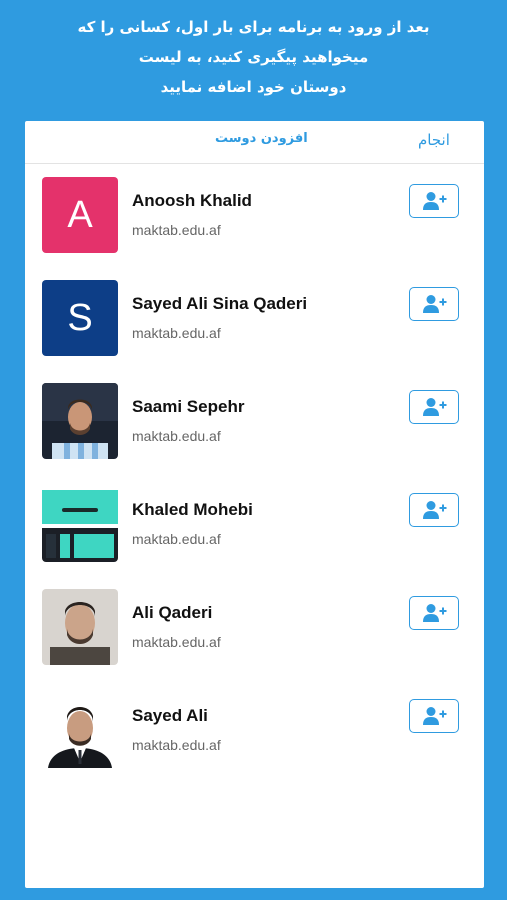 This screenshot has width=507, height=900. What do you see at coordinates (220, 303) in the screenshot?
I see `user-name: Sayed Ali Sina Qaderi` at bounding box center [220, 303].